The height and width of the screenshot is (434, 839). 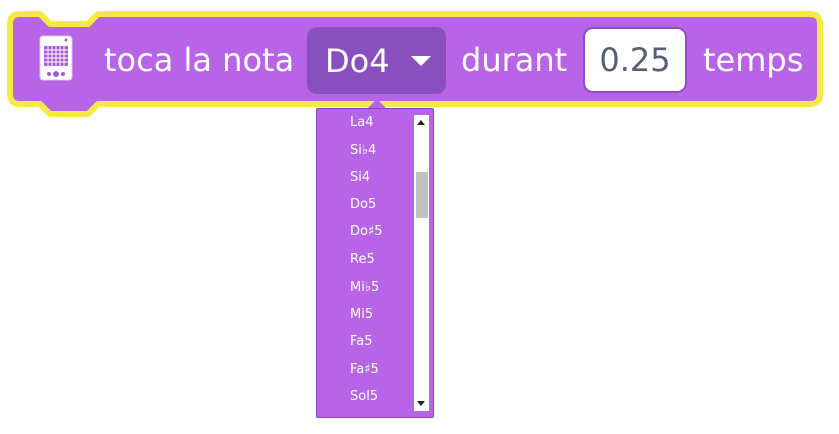 I want to click on menu-scrollbar, so click(x=421, y=263).